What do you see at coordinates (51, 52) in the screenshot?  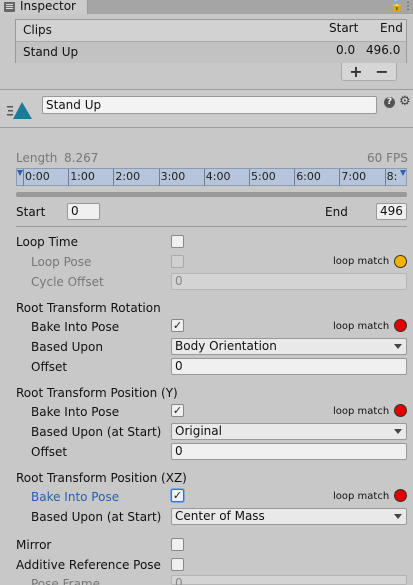 I see `clip-row-name: Stand Up` at bounding box center [51, 52].